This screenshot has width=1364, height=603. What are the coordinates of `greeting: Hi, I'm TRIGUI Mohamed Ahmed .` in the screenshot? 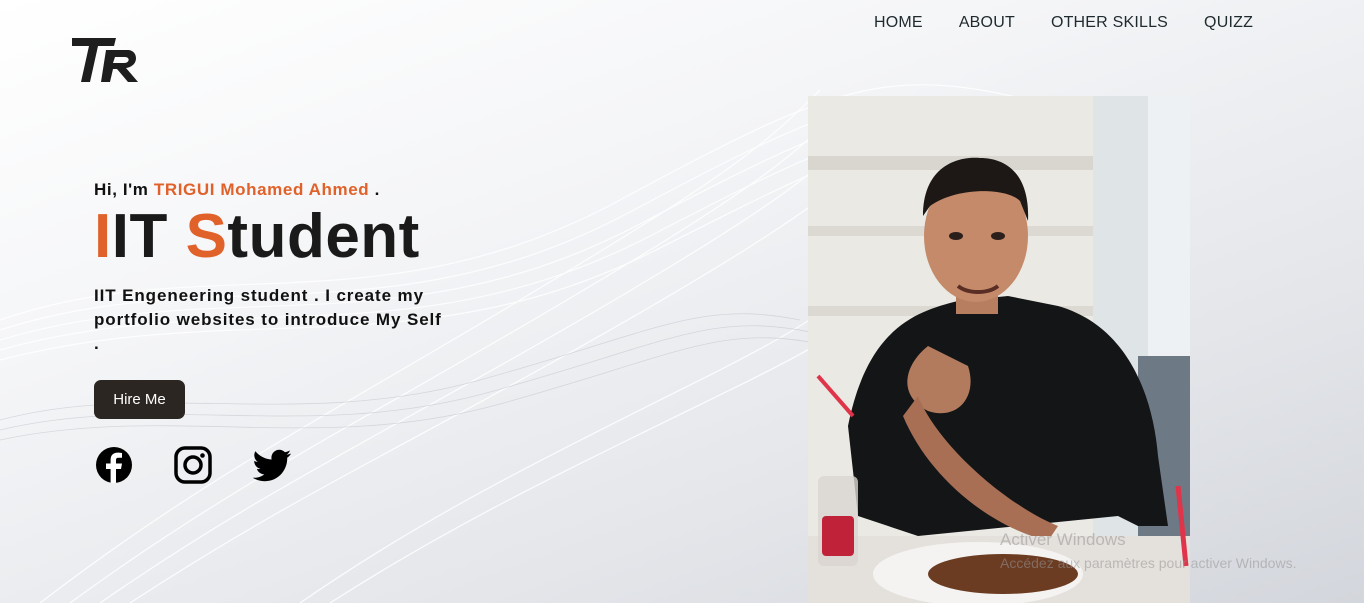 It's located at (274, 190).